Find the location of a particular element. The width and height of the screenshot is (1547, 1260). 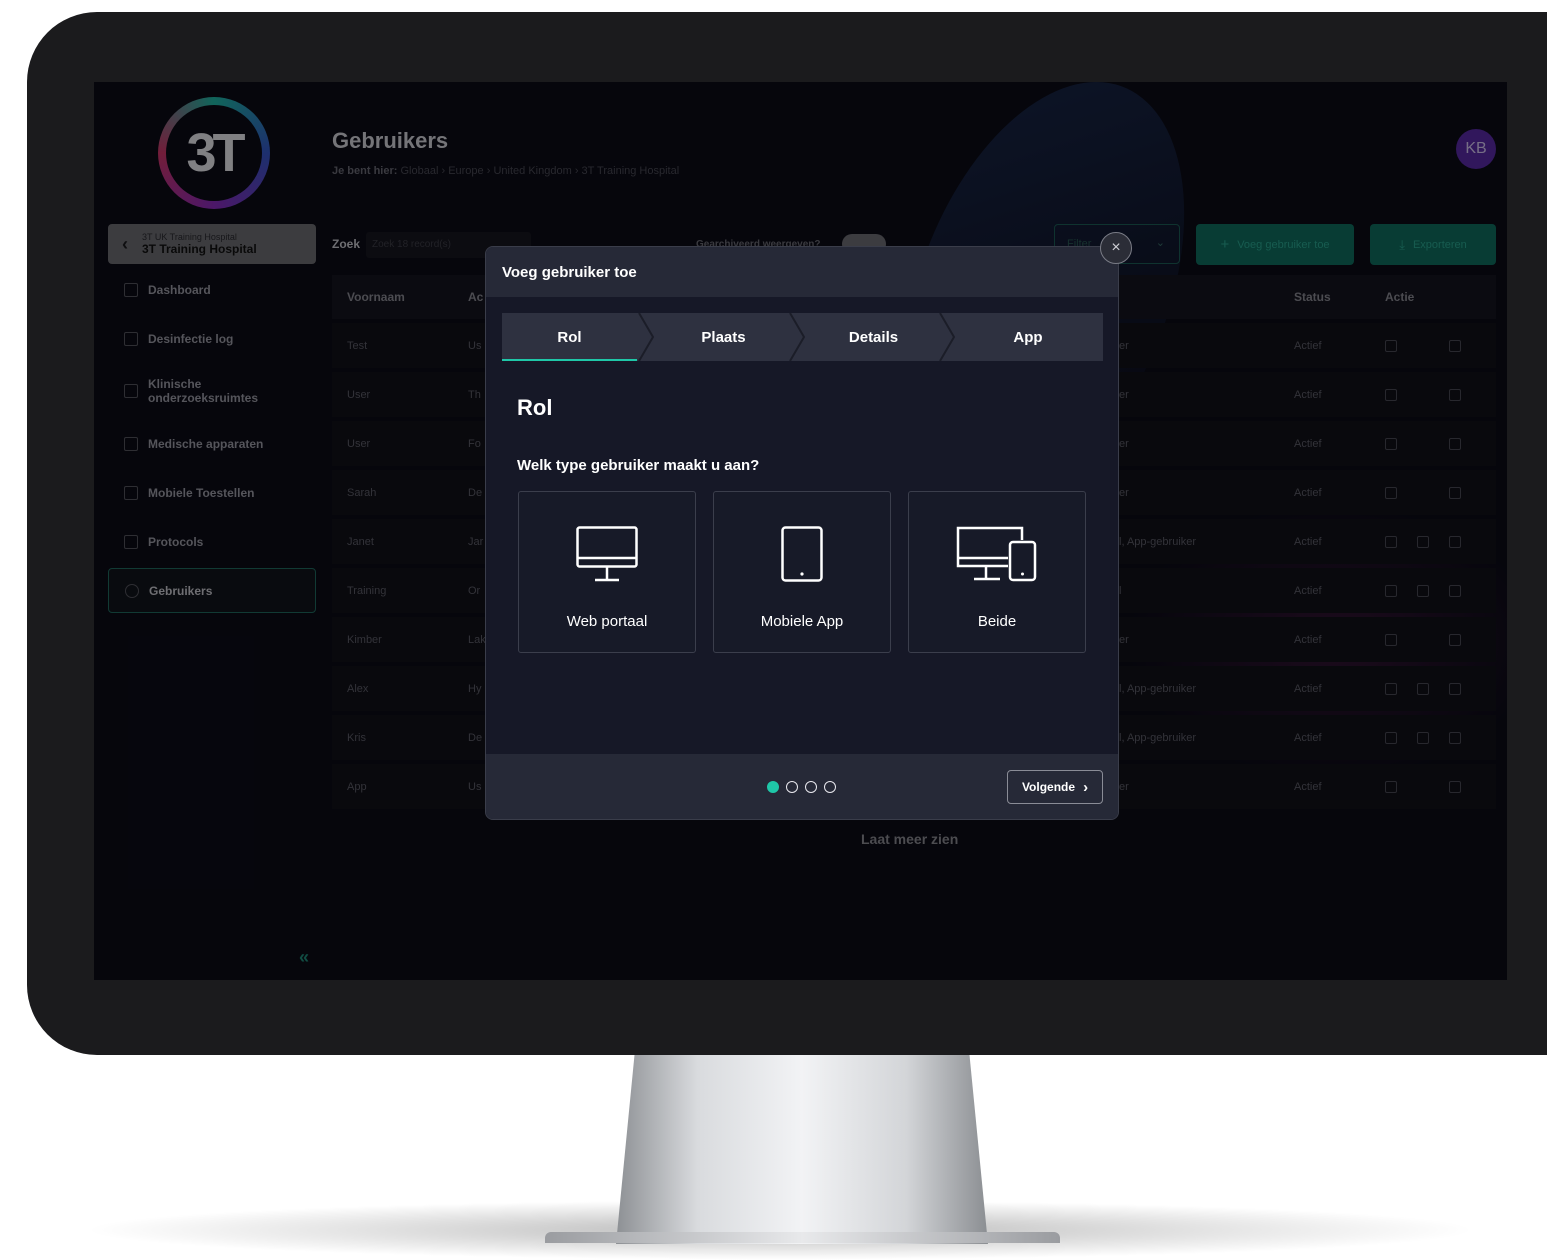

wizard-steps: Rol Plaats Details App is located at coordinates (802, 337).